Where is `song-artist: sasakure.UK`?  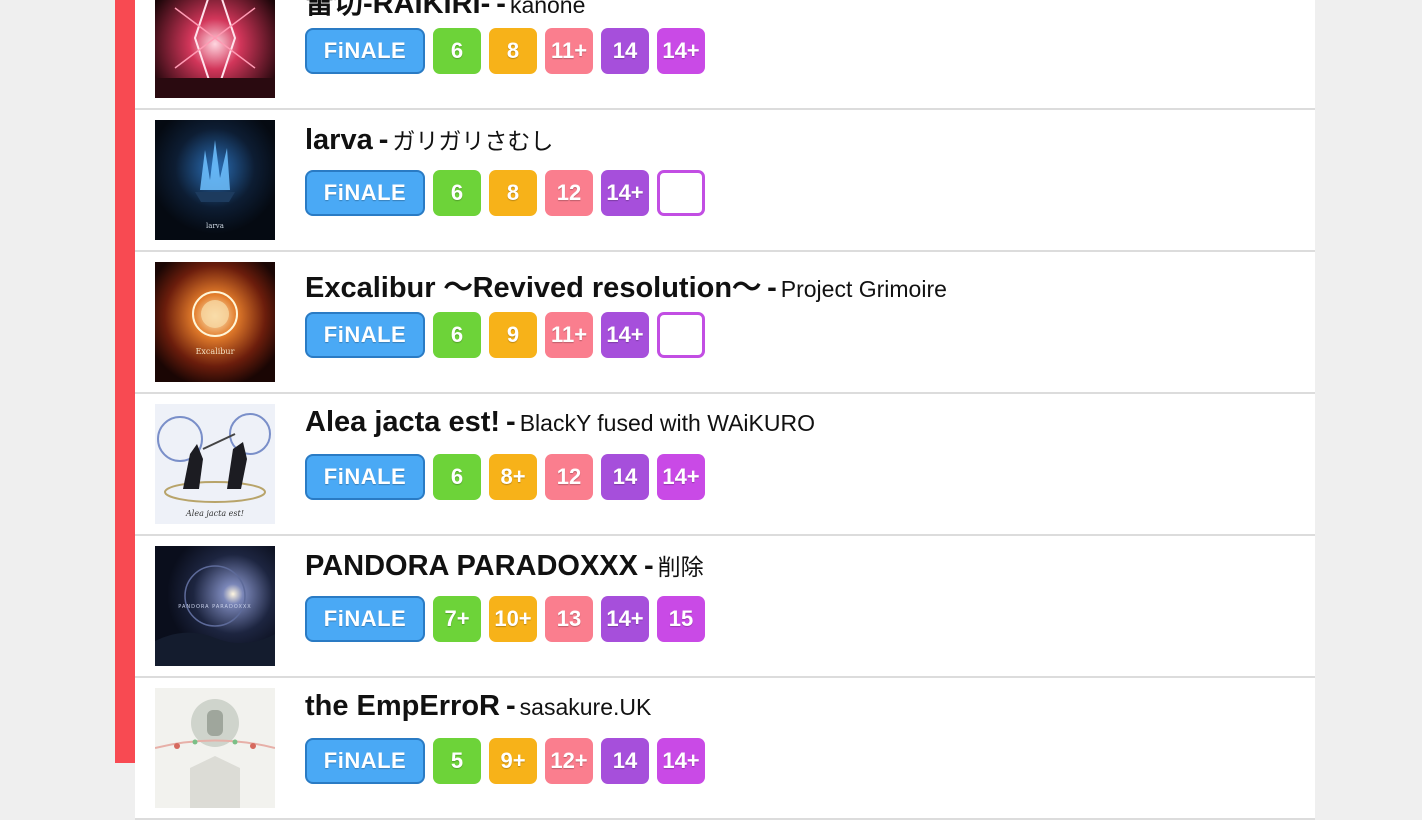 song-artist: sasakure.UK is located at coordinates (585, 707).